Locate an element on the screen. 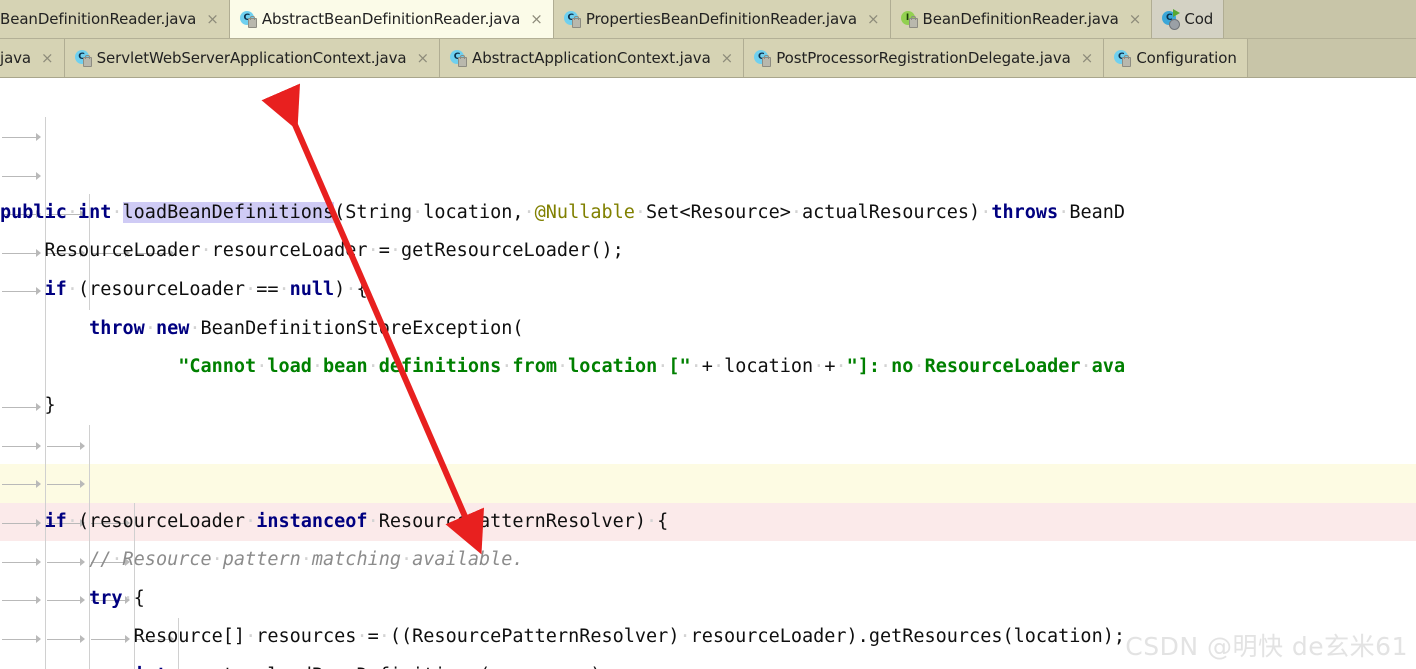 The width and height of the screenshot is (1416, 669). tab-label: java is located at coordinates (16, 58).